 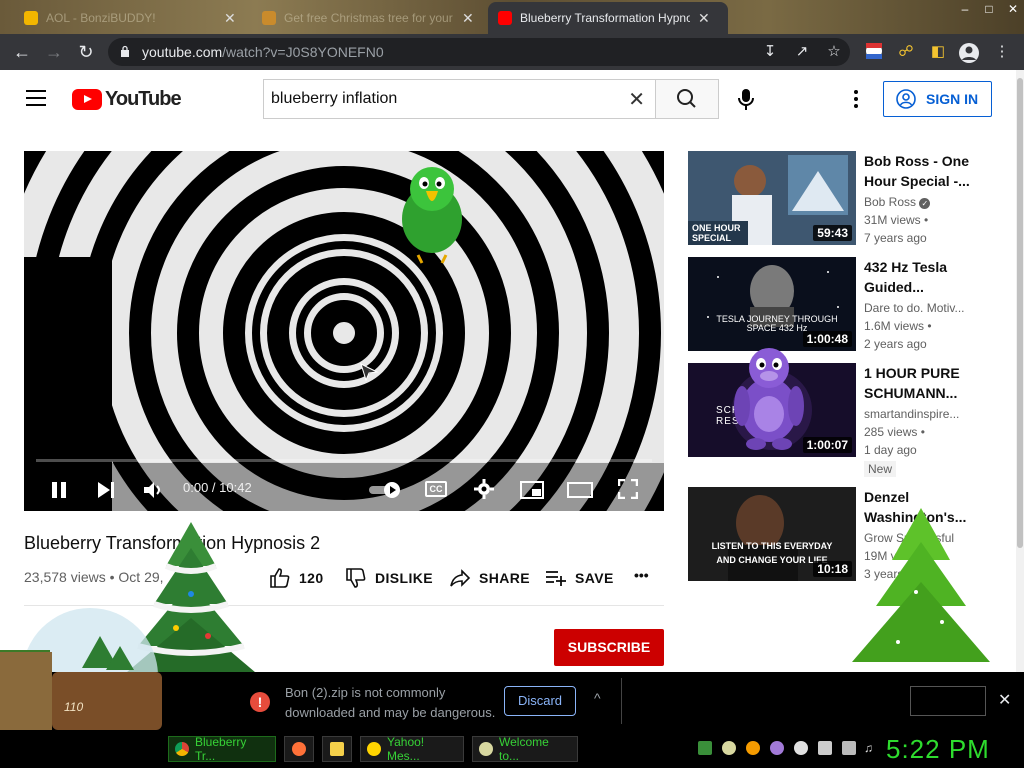 What do you see at coordinates (344, 460) in the screenshot?
I see `progress-bar` at bounding box center [344, 460].